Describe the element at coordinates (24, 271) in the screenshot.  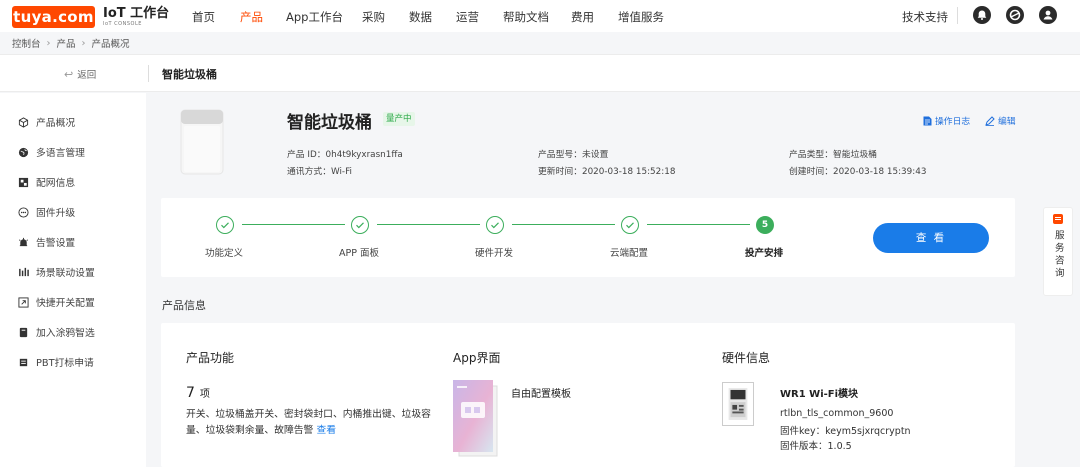
I see `scene-icon` at that location.